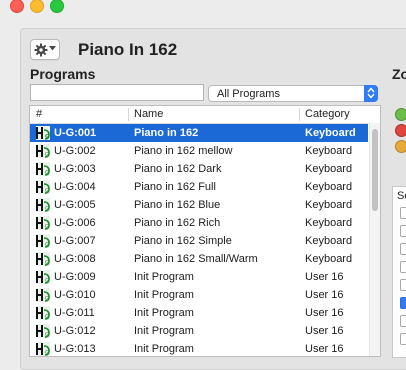 This screenshot has height=370, width=406. What do you see at coordinates (75, 295) in the screenshot?
I see `program-number: U-G:010` at bounding box center [75, 295].